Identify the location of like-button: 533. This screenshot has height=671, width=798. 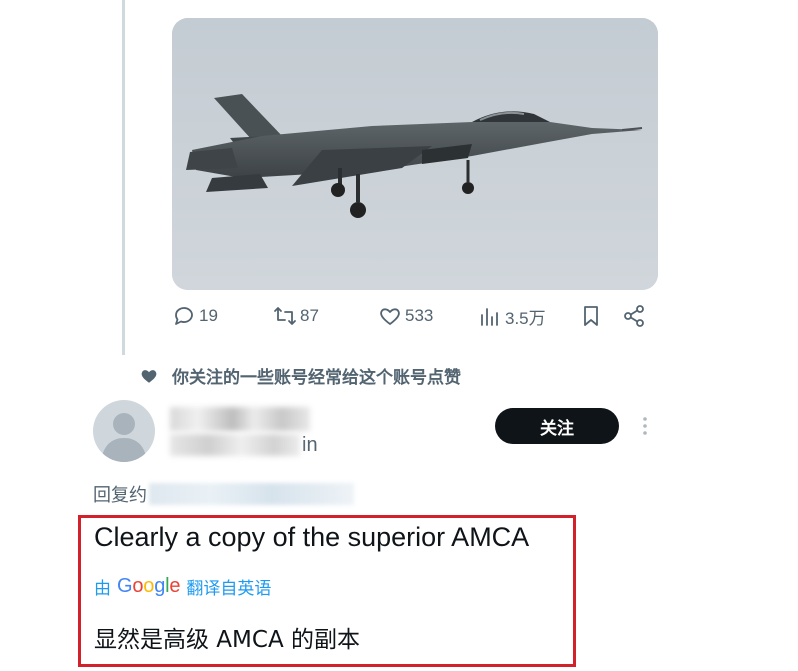
(405, 316).